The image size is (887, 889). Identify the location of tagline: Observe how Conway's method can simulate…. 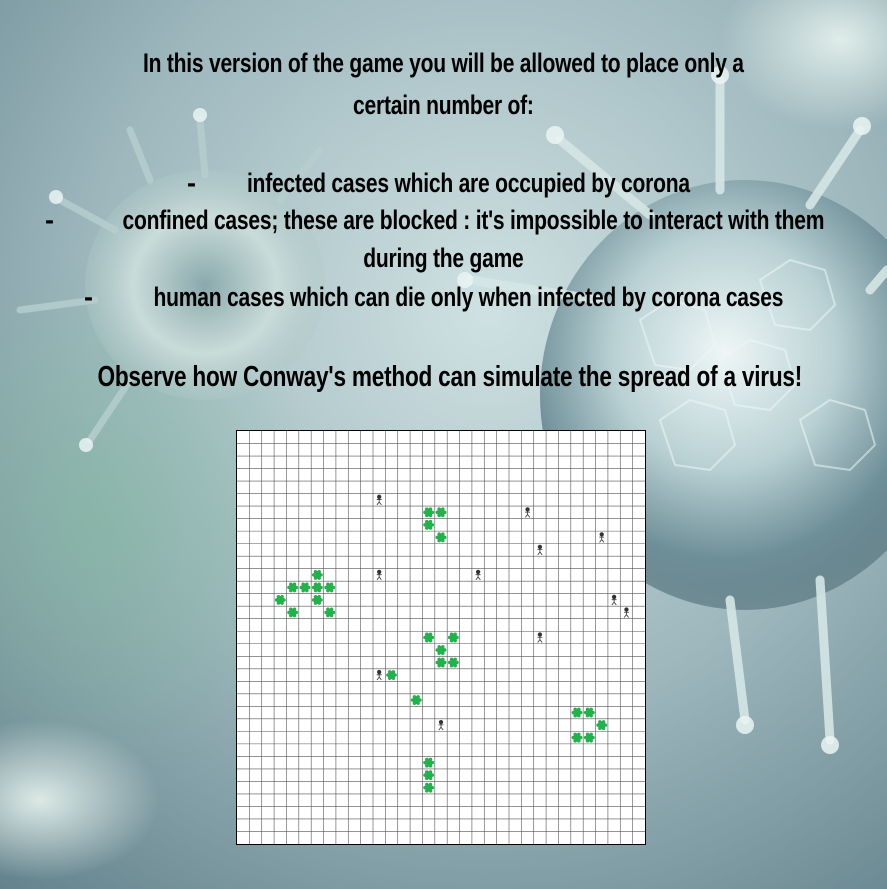
(450, 377).